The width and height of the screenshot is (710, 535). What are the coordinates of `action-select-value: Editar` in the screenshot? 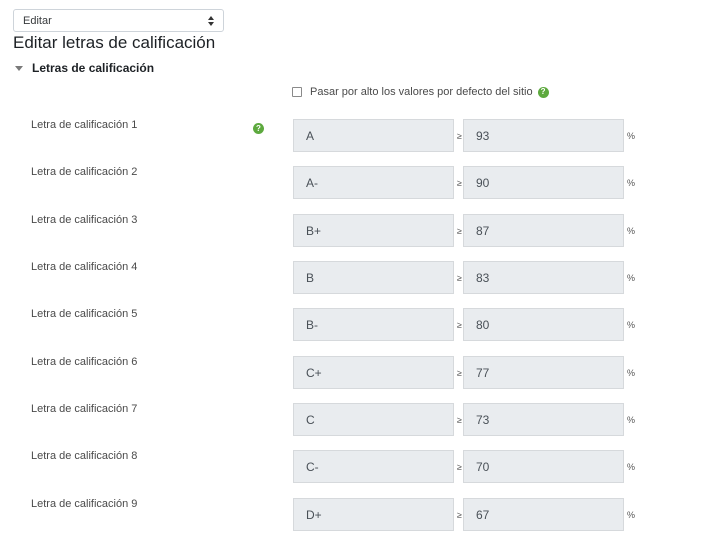 It's located at (37, 20).